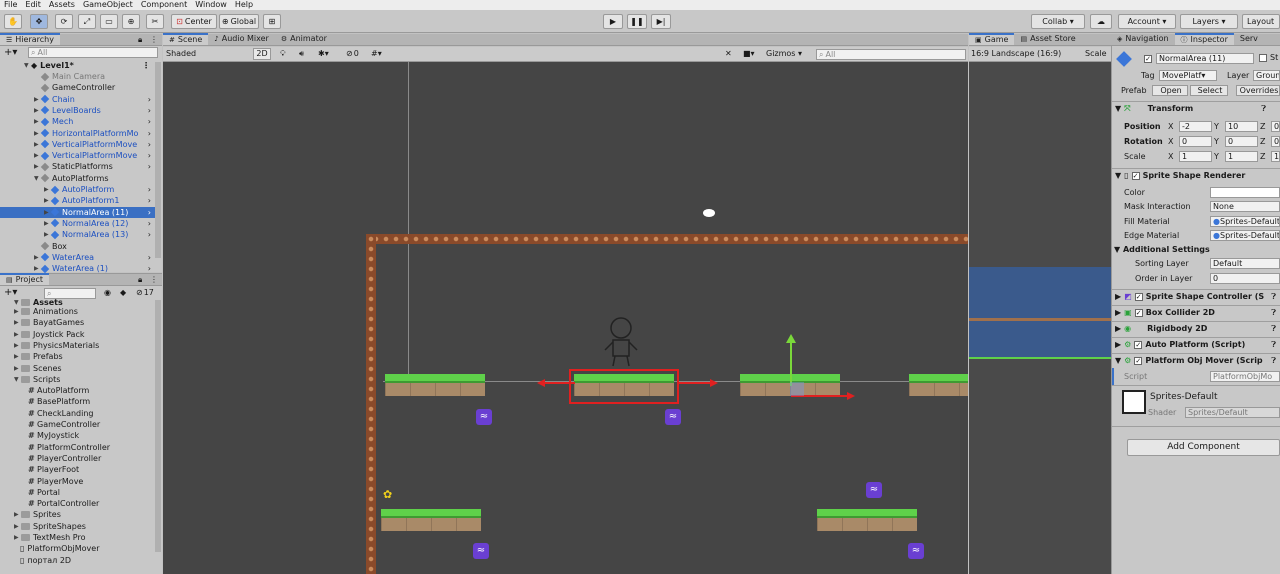  What do you see at coordinates (89, 65) in the screenshot?
I see `scene-root-row: ▼ ◆ Level1* ⋮` at bounding box center [89, 65].